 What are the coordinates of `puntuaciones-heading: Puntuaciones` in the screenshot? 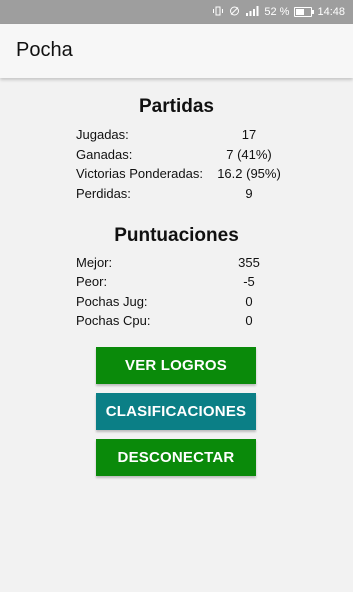 It's located at (176, 235).